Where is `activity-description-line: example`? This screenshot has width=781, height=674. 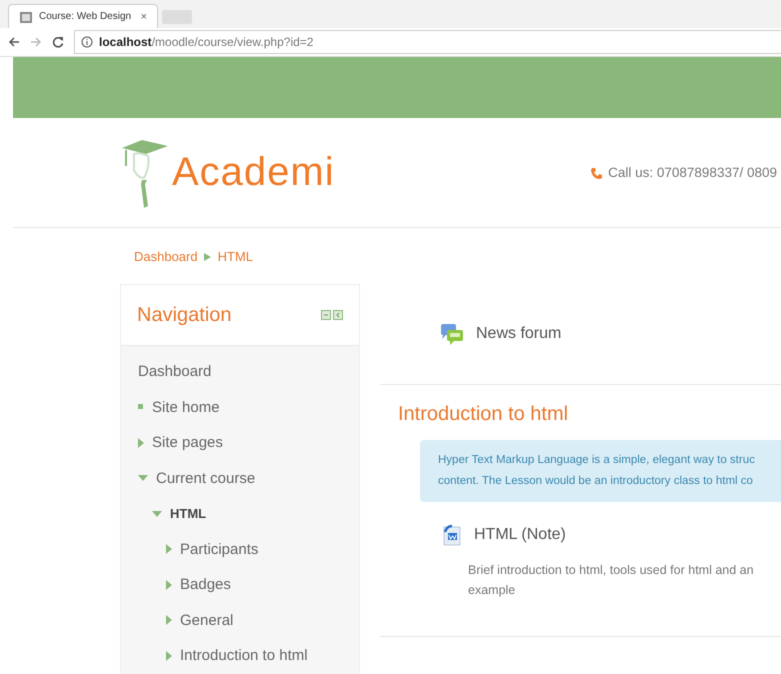 activity-description-line: example is located at coordinates (492, 590).